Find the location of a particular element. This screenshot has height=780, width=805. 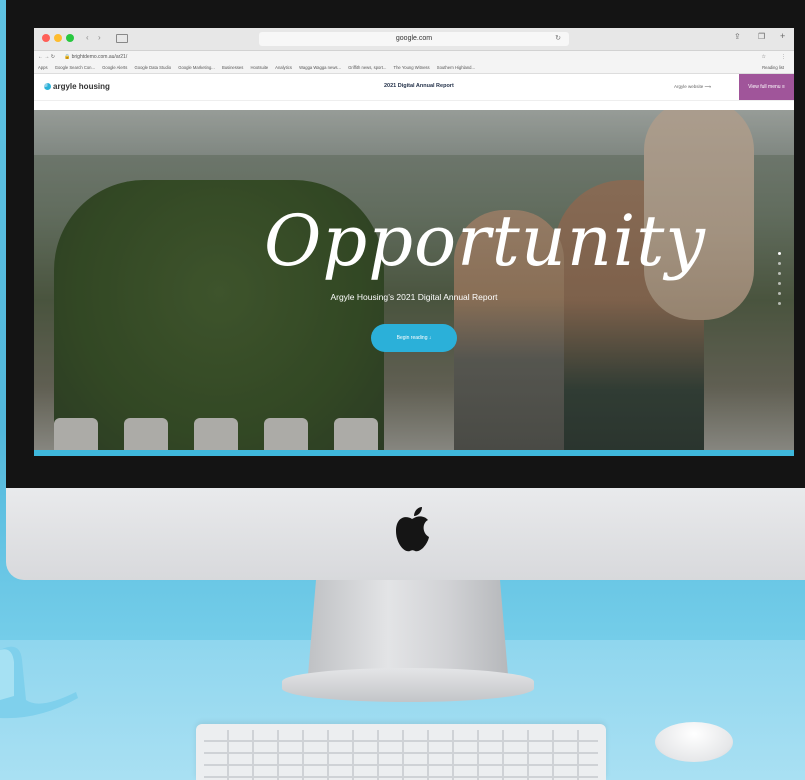

site-logo: argyle housing is located at coordinates (77, 86).